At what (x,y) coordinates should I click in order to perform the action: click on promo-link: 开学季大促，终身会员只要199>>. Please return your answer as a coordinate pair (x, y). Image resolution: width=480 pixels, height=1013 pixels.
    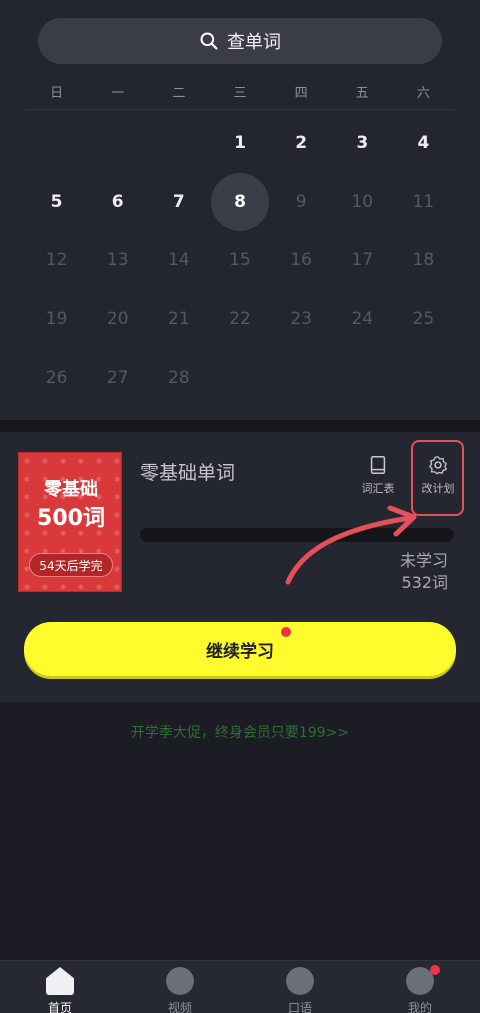
    Looking at the image, I should click on (240, 732).